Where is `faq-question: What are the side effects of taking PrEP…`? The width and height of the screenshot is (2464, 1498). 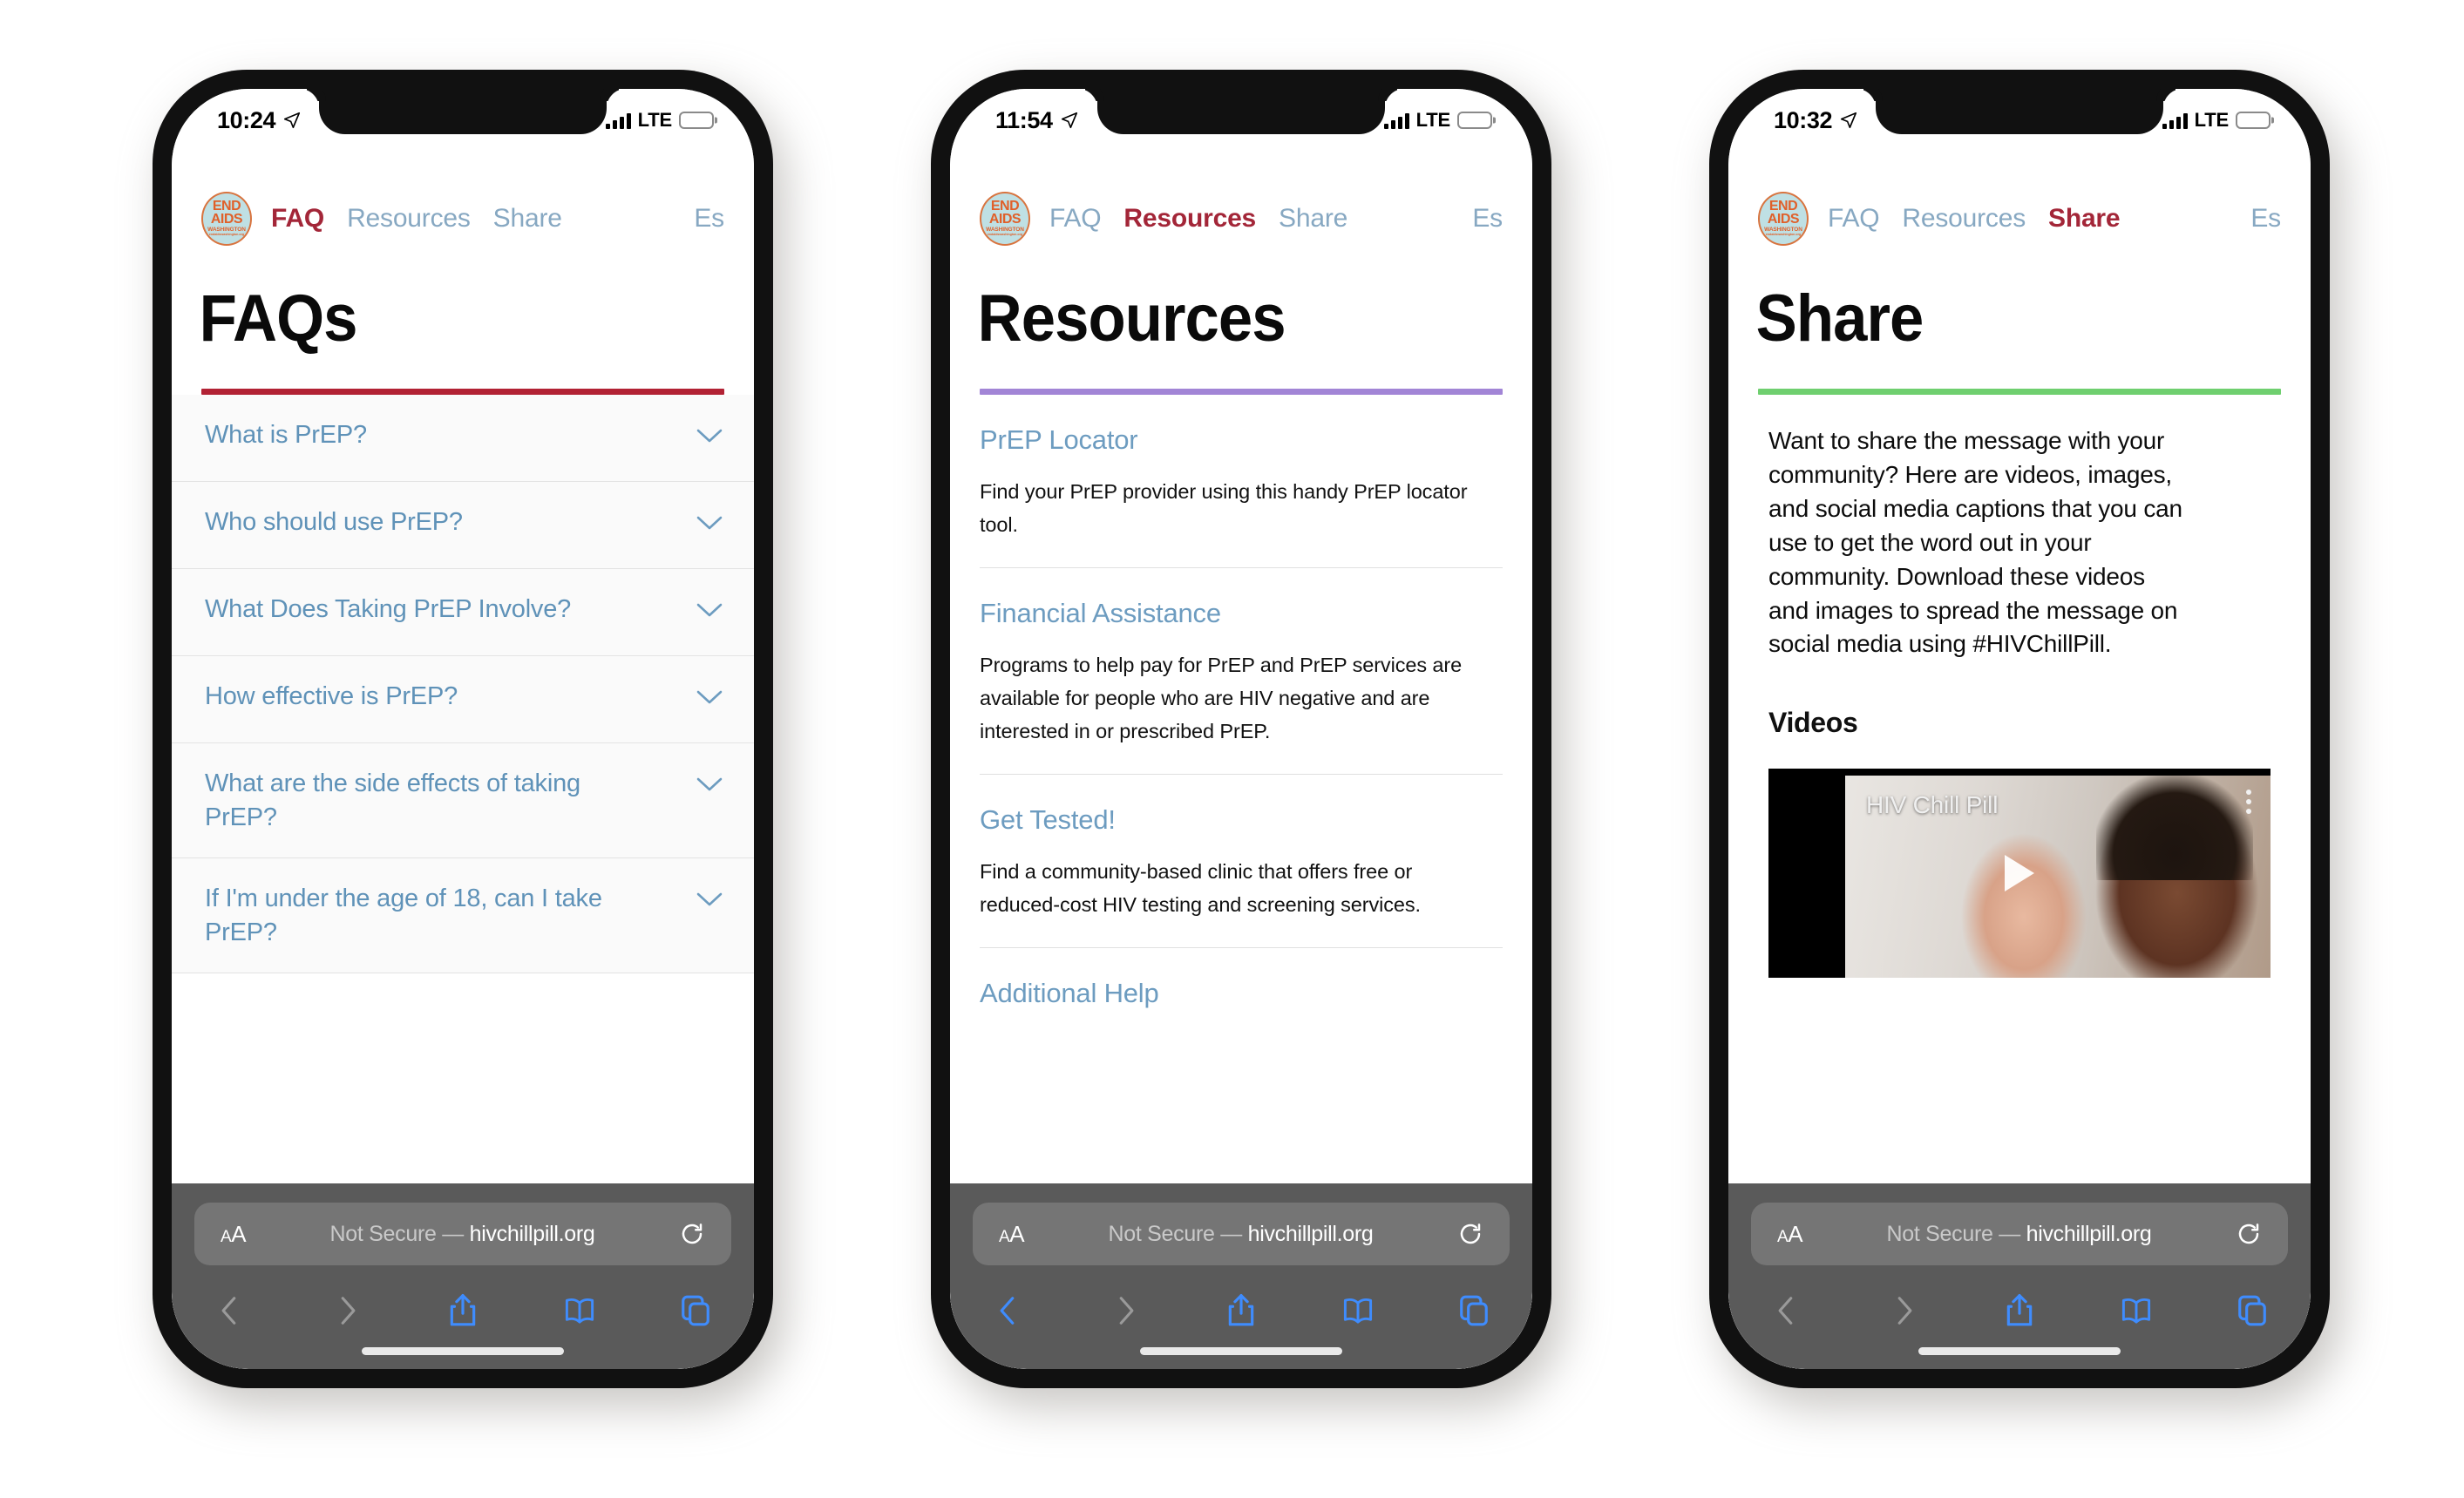 faq-question: What are the side effects of taking PrEP… is located at coordinates (392, 800).